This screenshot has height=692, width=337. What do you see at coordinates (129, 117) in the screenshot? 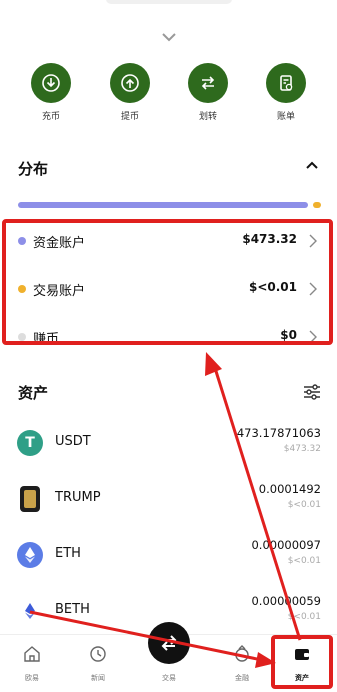
I see `withdraw-label: 提币` at bounding box center [129, 117].